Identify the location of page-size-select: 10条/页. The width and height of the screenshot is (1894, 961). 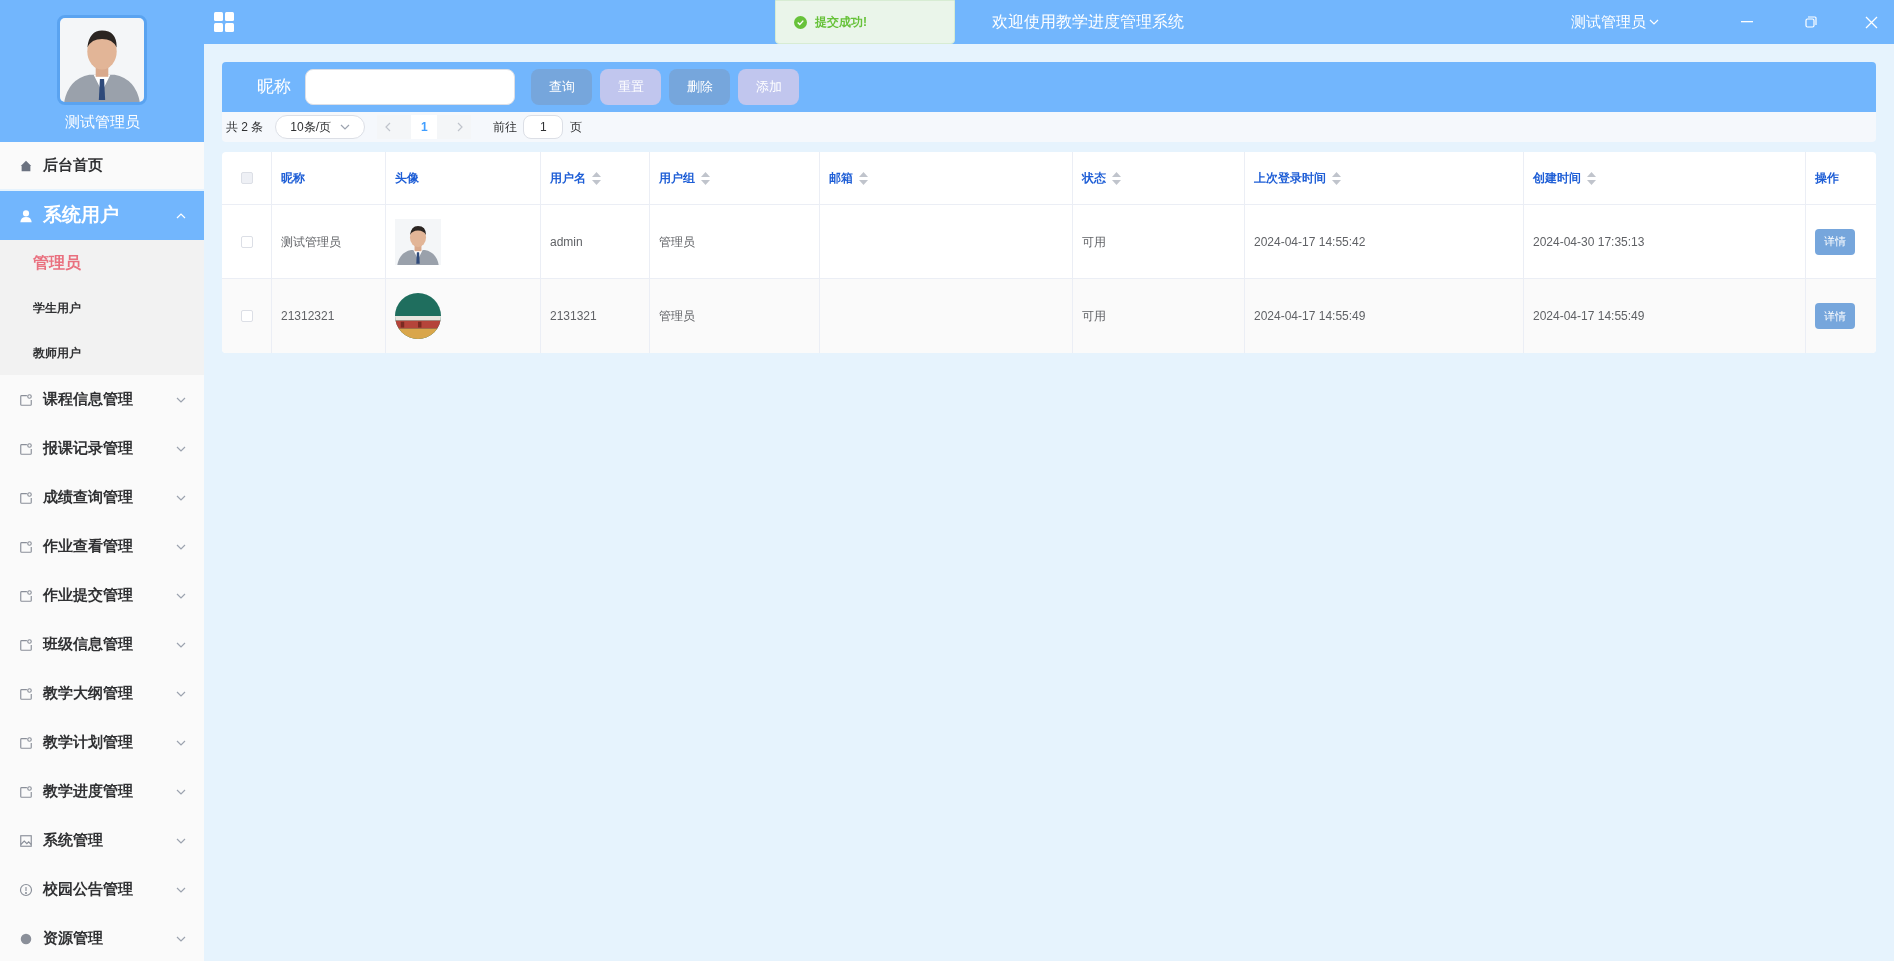
(320, 127).